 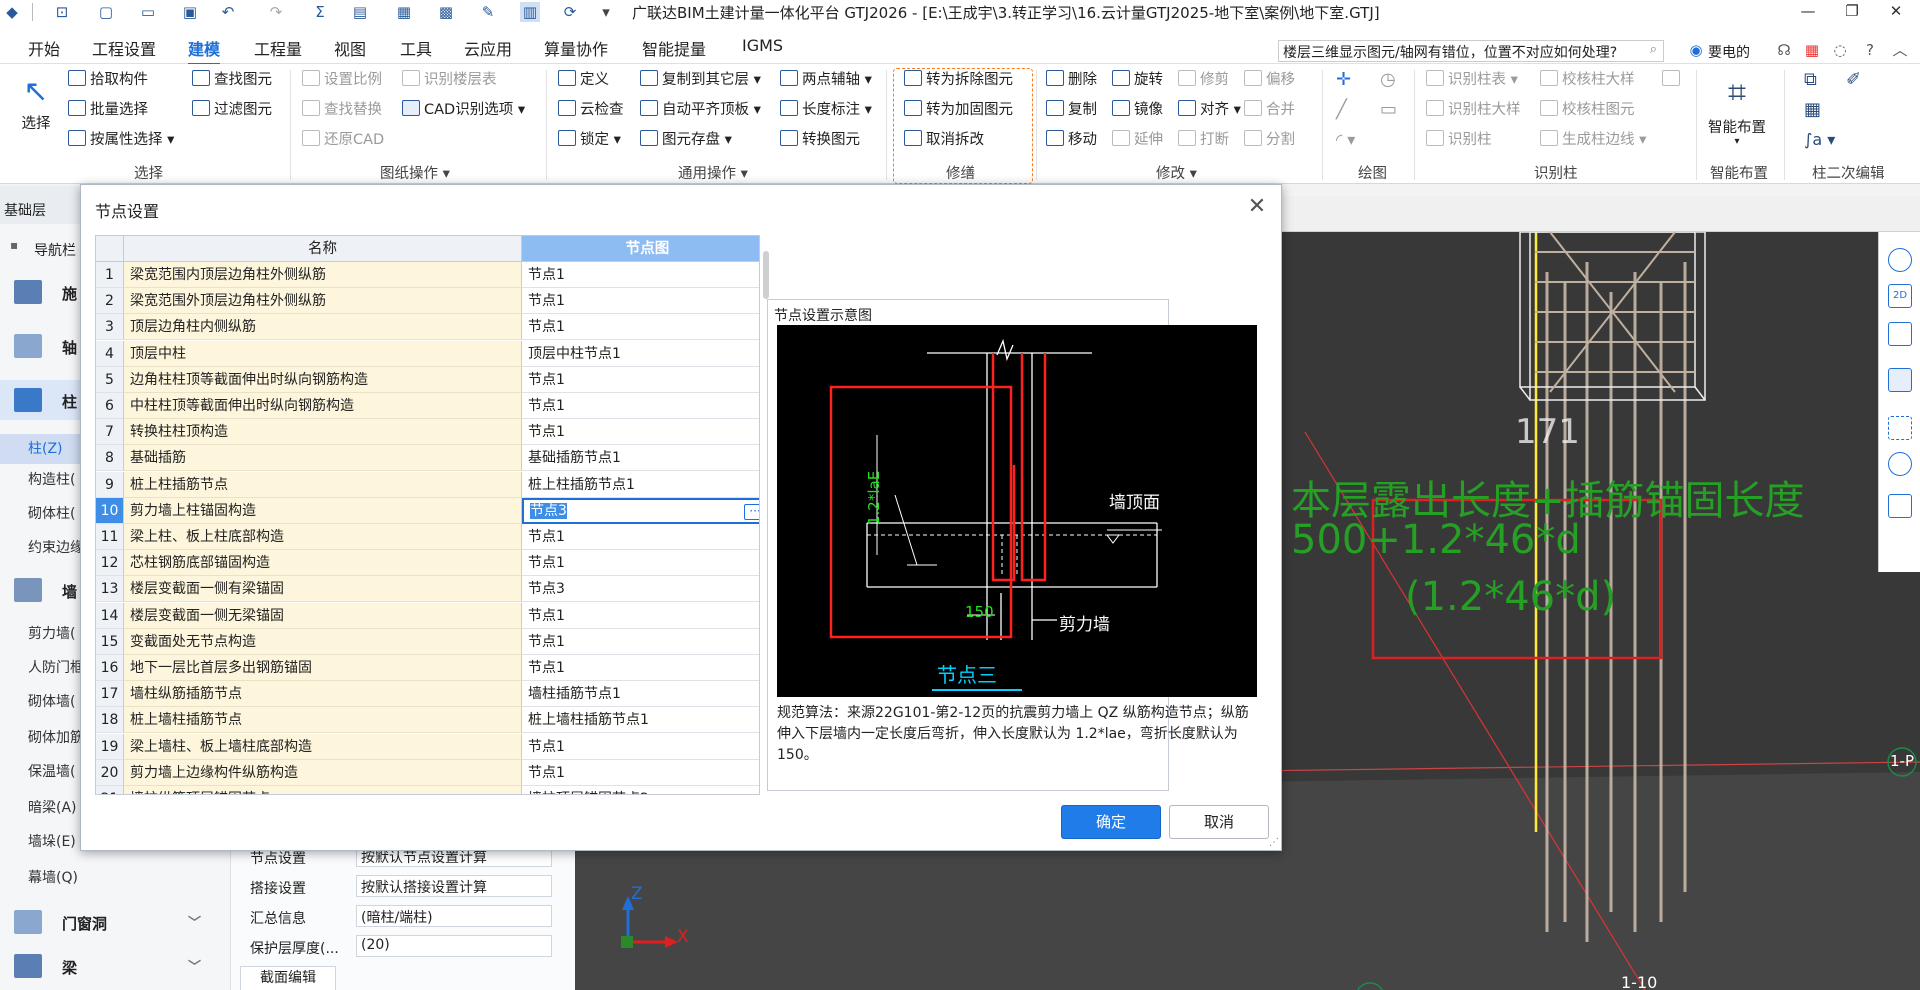 I want to click on report-icon: ▤, so click(x=360, y=12).